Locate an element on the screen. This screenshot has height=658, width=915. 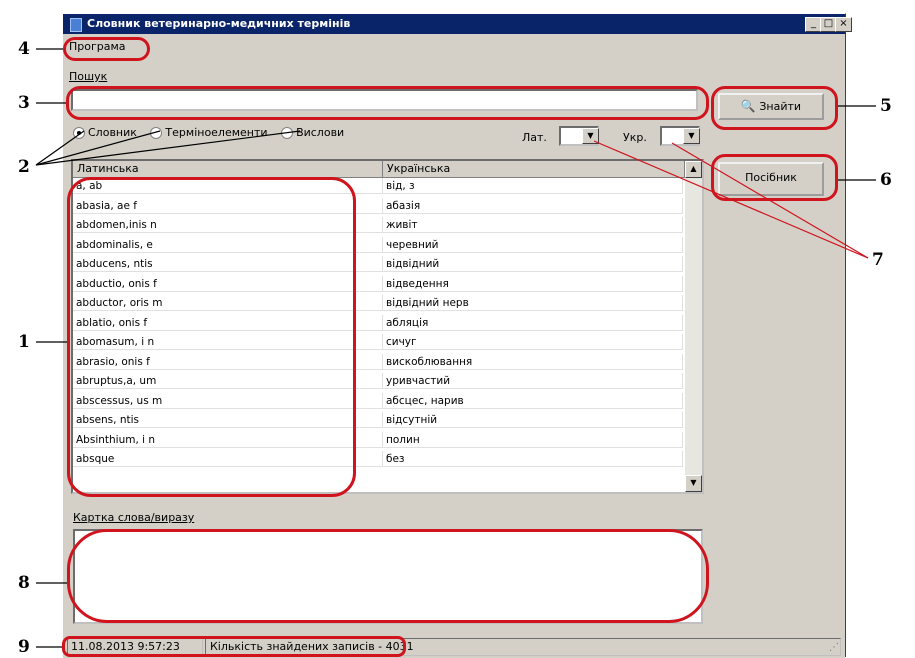
annotation-number-2: 2 is located at coordinates (24, 167).